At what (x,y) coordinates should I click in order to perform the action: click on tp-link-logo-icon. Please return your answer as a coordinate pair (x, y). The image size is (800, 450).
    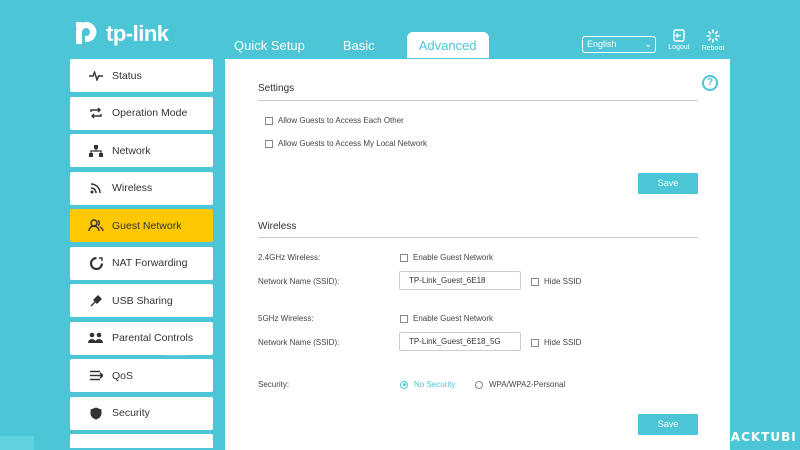
    Looking at the image, I should click on (86, 32).